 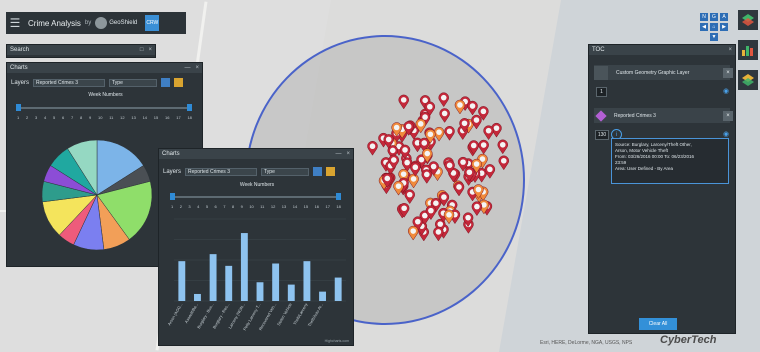 I want to click on clear-all-button: Clear All, so click(x=658, y=324).